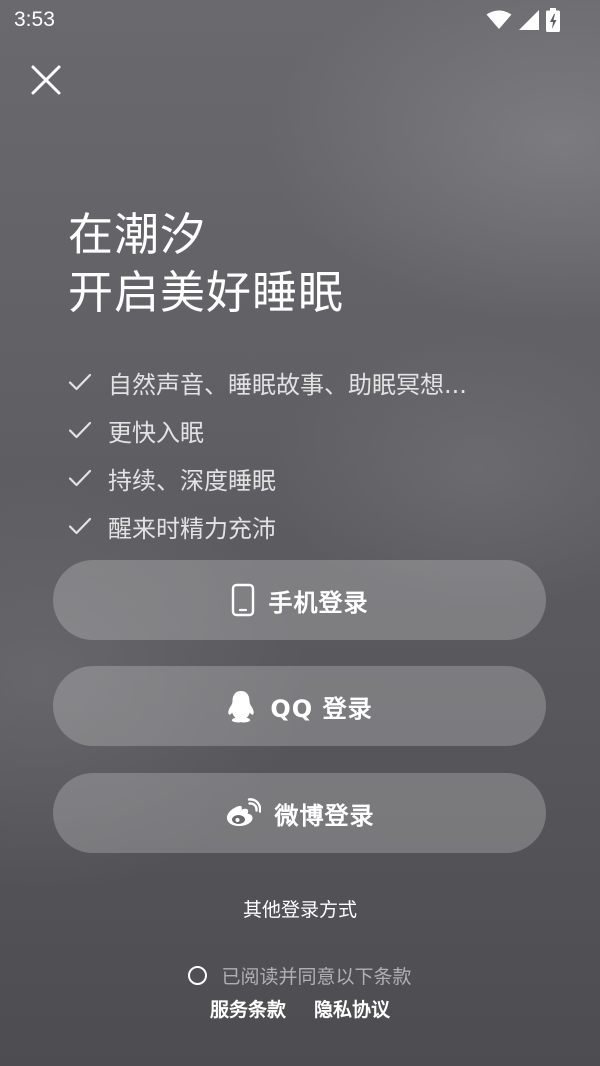 Image resolution: width=600 pixels, height=1066 pixels. I want to click on agreement-links: 服务条款 隐私协议, so click(300, 1008).